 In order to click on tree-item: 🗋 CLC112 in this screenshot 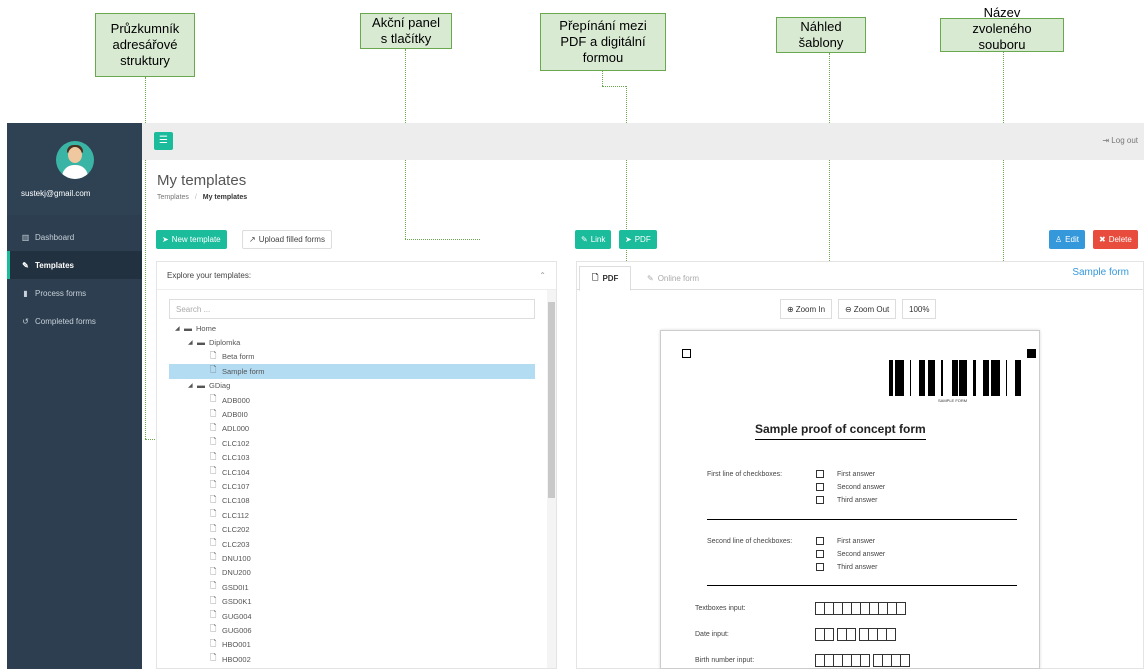, I will do `click(352, 515)`.